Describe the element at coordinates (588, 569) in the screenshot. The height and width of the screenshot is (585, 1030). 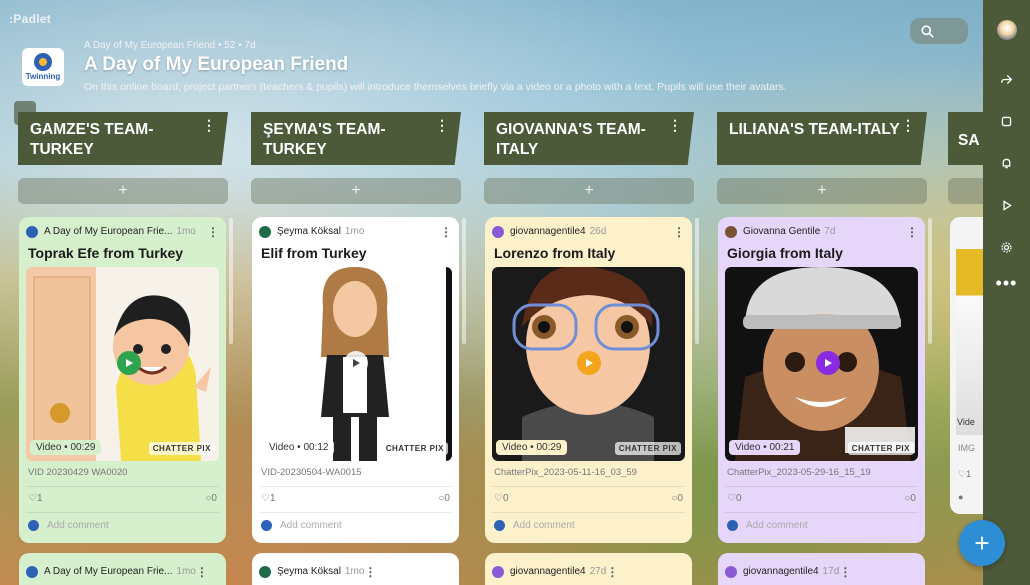
I see `post-card-next: giovannagentile4 27d ⋮` at that location.